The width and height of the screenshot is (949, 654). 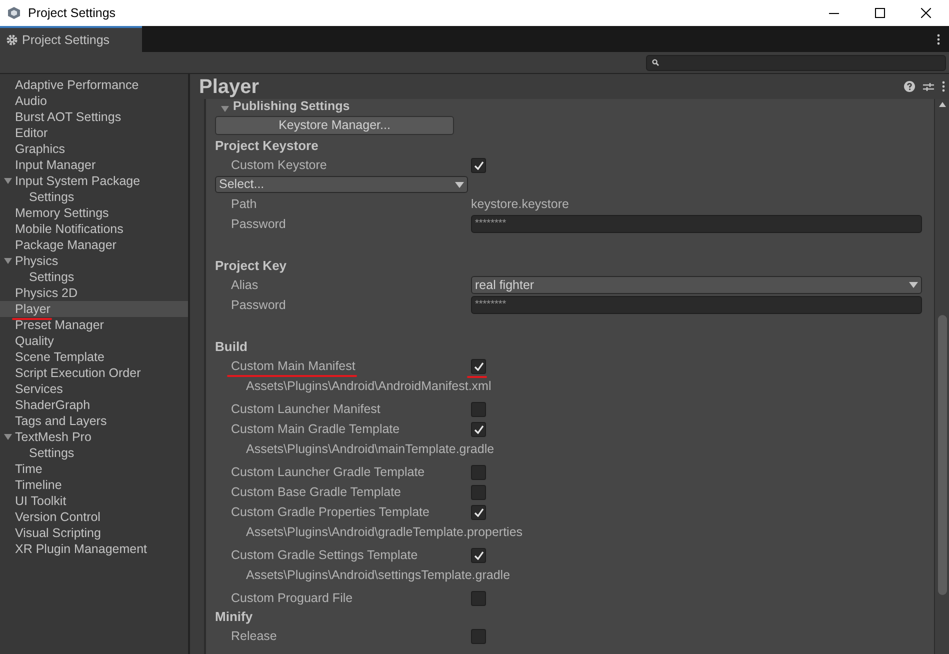 I want to click on sidebar-item: Services, so click(x=94, y=389).